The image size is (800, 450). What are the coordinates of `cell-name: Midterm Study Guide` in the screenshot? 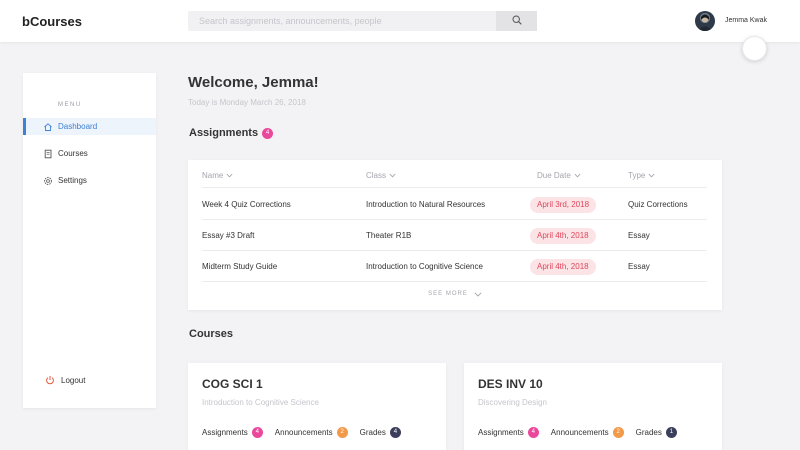 It's located at (240, 266).